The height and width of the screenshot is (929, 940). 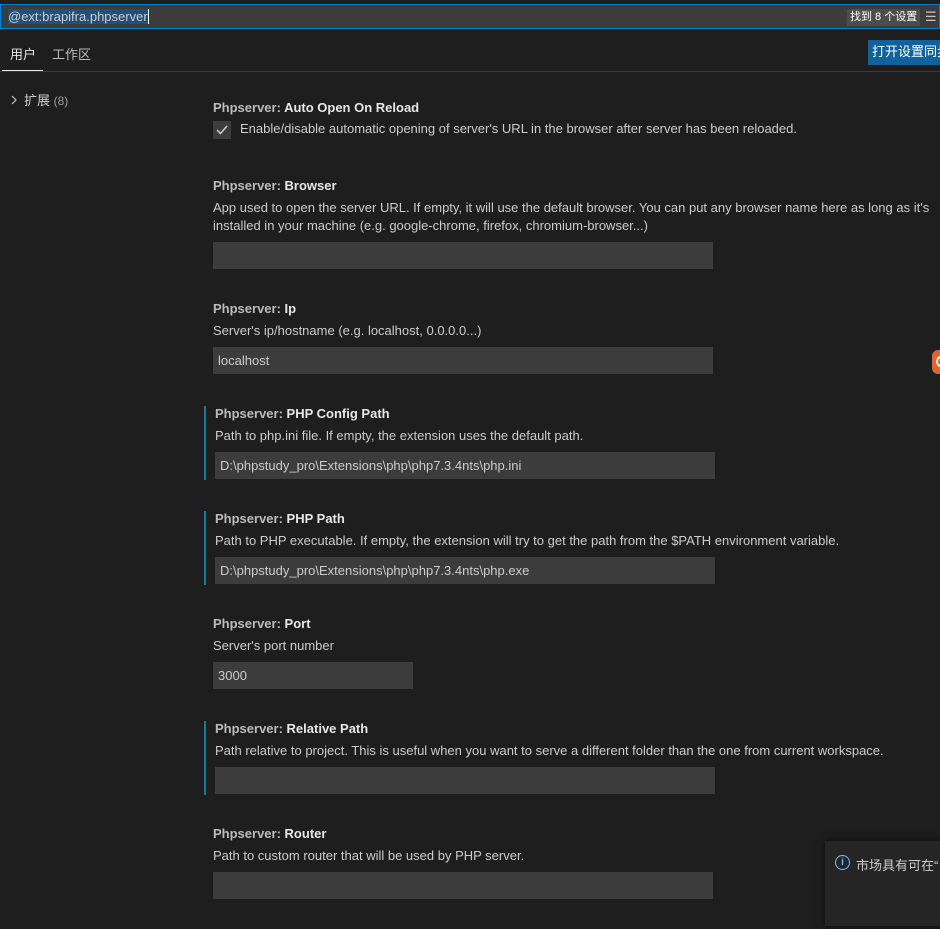 What do you see at coordinates (273, 645) in the screenshot?
I see `setting-description: Server's port number` at bounding box center [273, 645].